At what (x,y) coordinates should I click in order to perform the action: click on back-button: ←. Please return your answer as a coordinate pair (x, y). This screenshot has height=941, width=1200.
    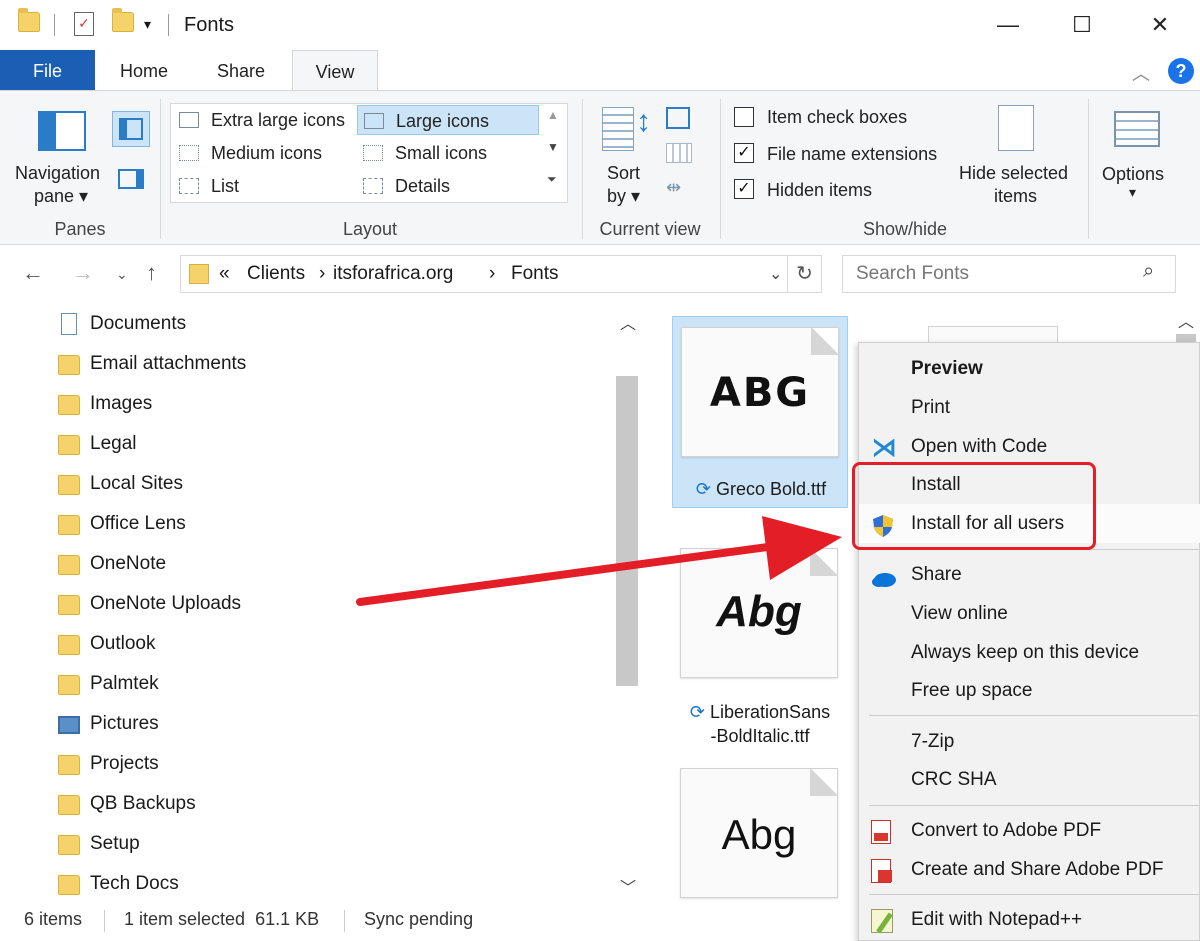
    Looking at the image, I should click on (33, 273).